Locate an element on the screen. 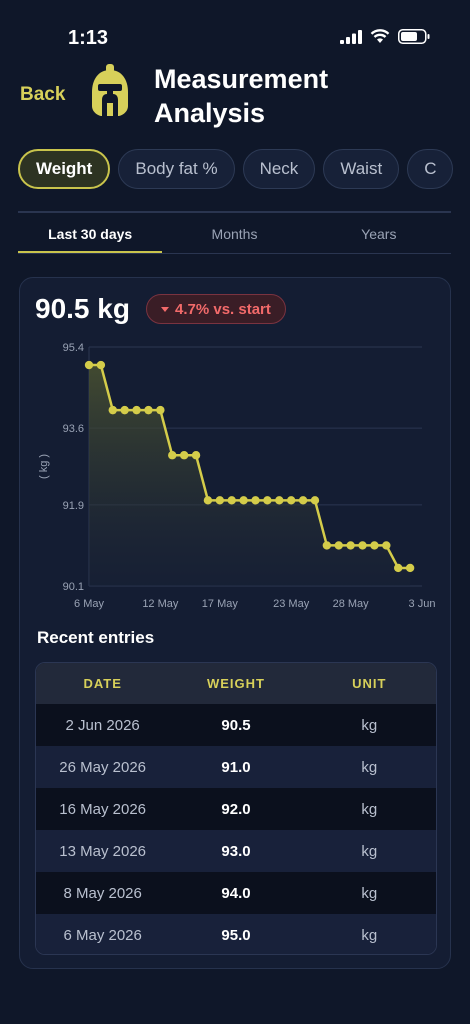  table-row: 13 May 2026 93.0 kg is located at coordinates (236, 851).